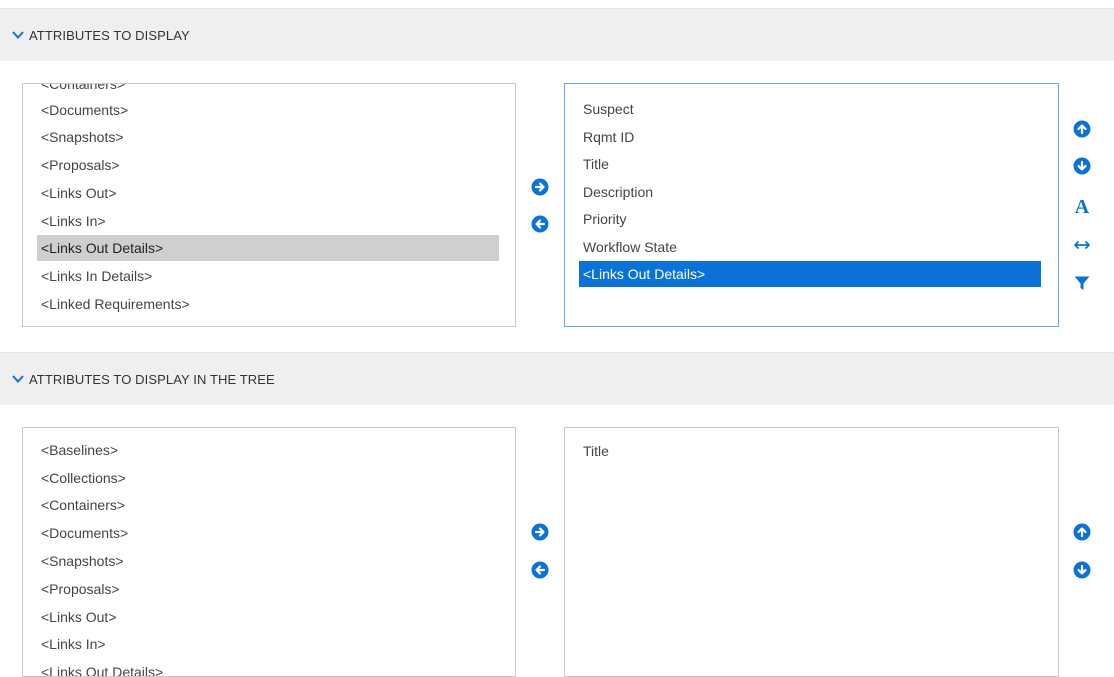  What do you see at coordinates (628, 247) in the screenshot?
I see `list-item: Workflow State` at bounding box center [628, 247].